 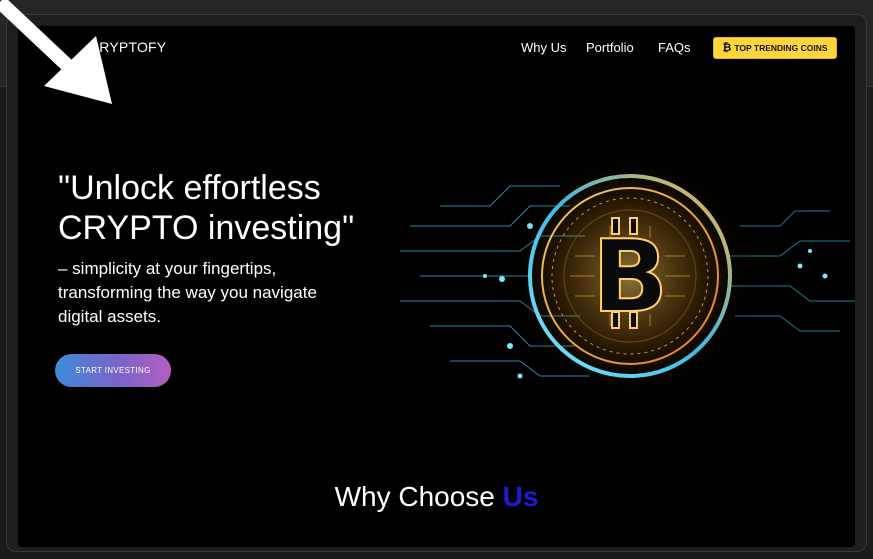 What do you see at coordinates (674, 47) in the screenshot?
I see `nav-link-faqs: FAQs` at bounding box center [674, 47].